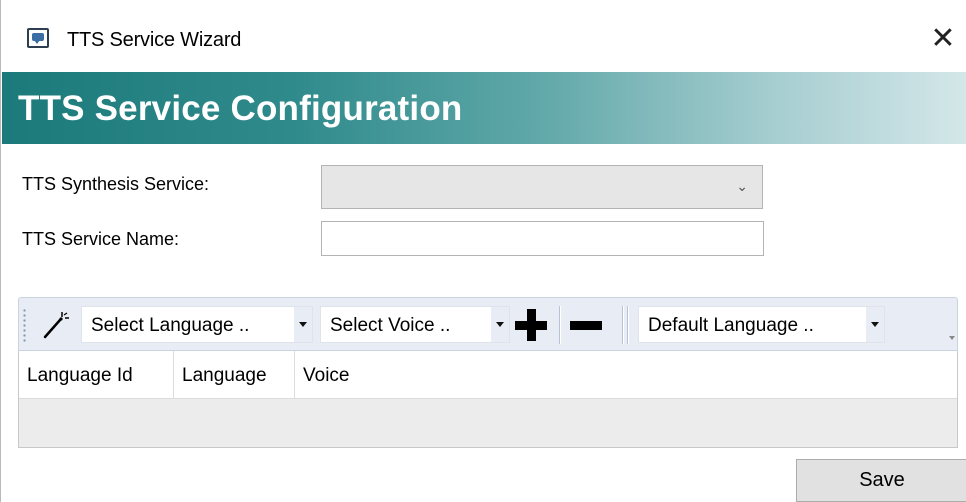 This screenshot has height=502, width=966. Describe the element at coordinates (445, 375) in the screenshot. I see `column-header-voice: Voice` at that location.